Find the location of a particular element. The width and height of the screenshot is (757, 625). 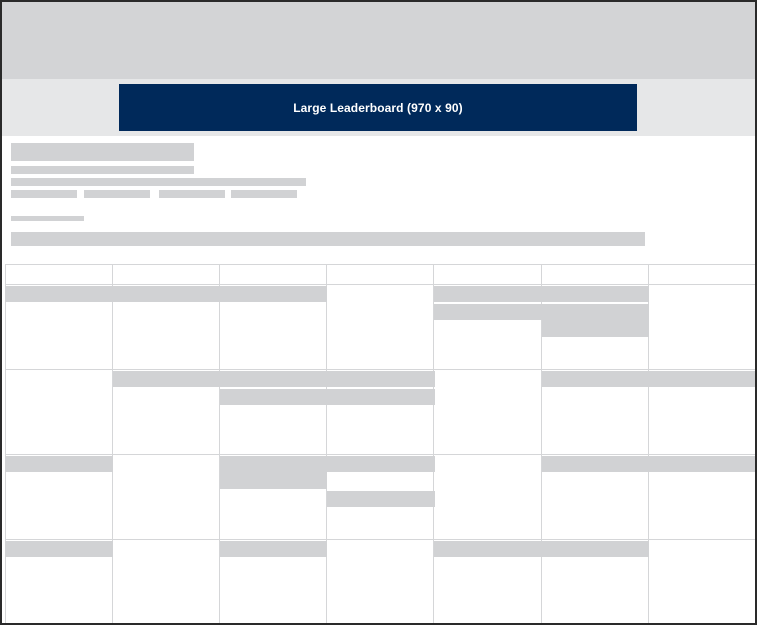

large-leaderboard-ad: Large Leaderboard (970 x 90) is located at coordinates (378, 107).